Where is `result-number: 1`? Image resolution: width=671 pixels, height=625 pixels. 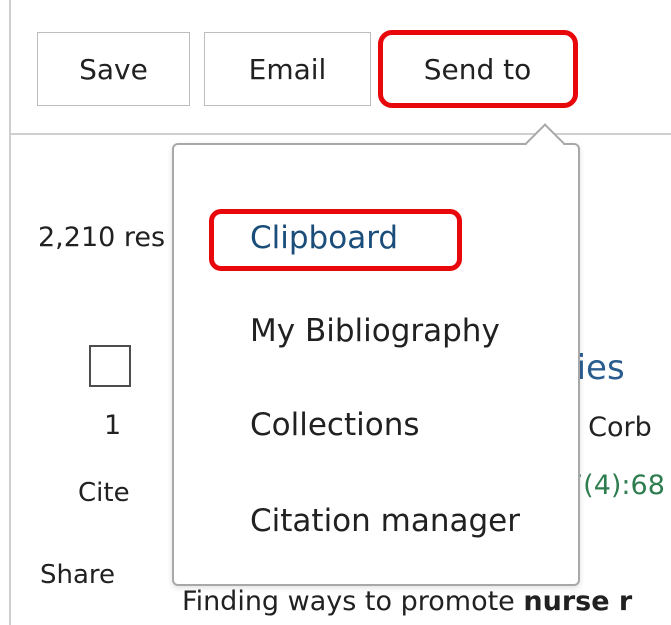
result-number: 1 is located at coordinates (113, 425).